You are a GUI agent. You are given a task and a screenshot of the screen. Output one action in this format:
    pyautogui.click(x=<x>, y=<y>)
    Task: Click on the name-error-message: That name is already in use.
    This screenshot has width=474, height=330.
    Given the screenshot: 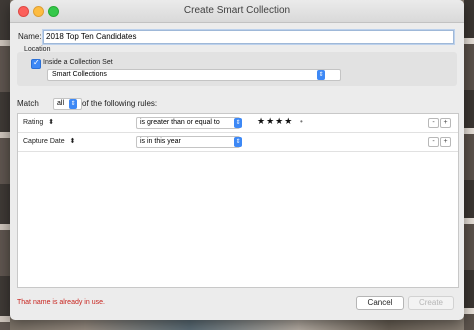 What is the action you would take?
    pyautogui.click(x=61, y=302)
    